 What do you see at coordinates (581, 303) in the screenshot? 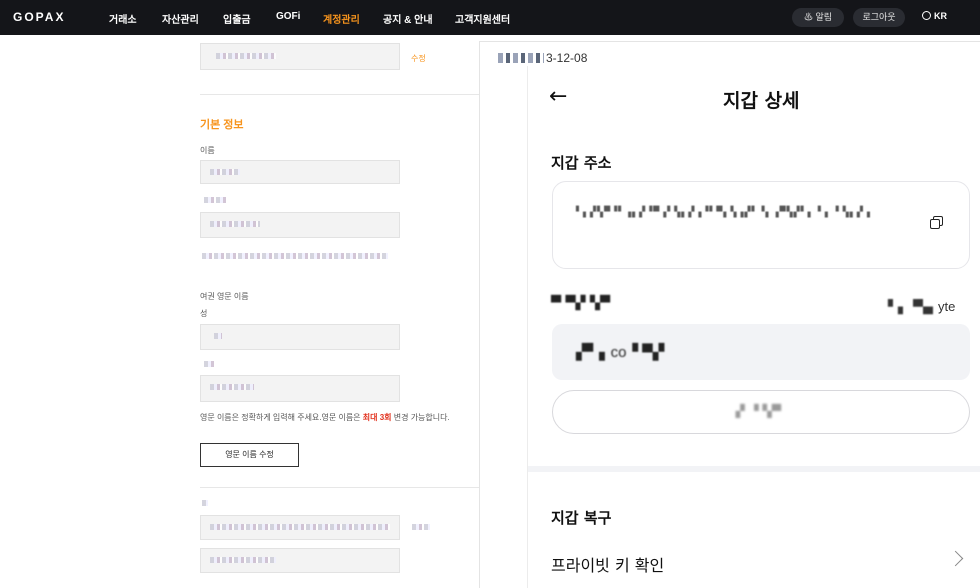
I see `network-label: ▀ ▀▞ ▚▀` at bounding box center [581, 303].